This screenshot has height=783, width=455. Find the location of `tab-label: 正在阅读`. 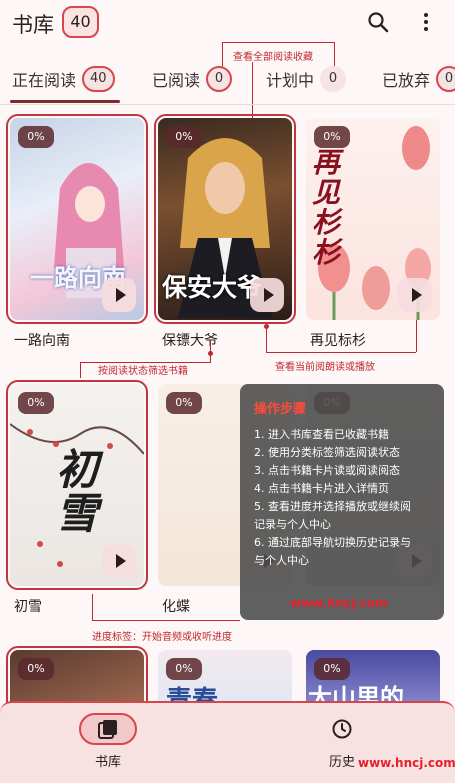

tab-label: 正在阅读 is located at coordinates (44, 80).